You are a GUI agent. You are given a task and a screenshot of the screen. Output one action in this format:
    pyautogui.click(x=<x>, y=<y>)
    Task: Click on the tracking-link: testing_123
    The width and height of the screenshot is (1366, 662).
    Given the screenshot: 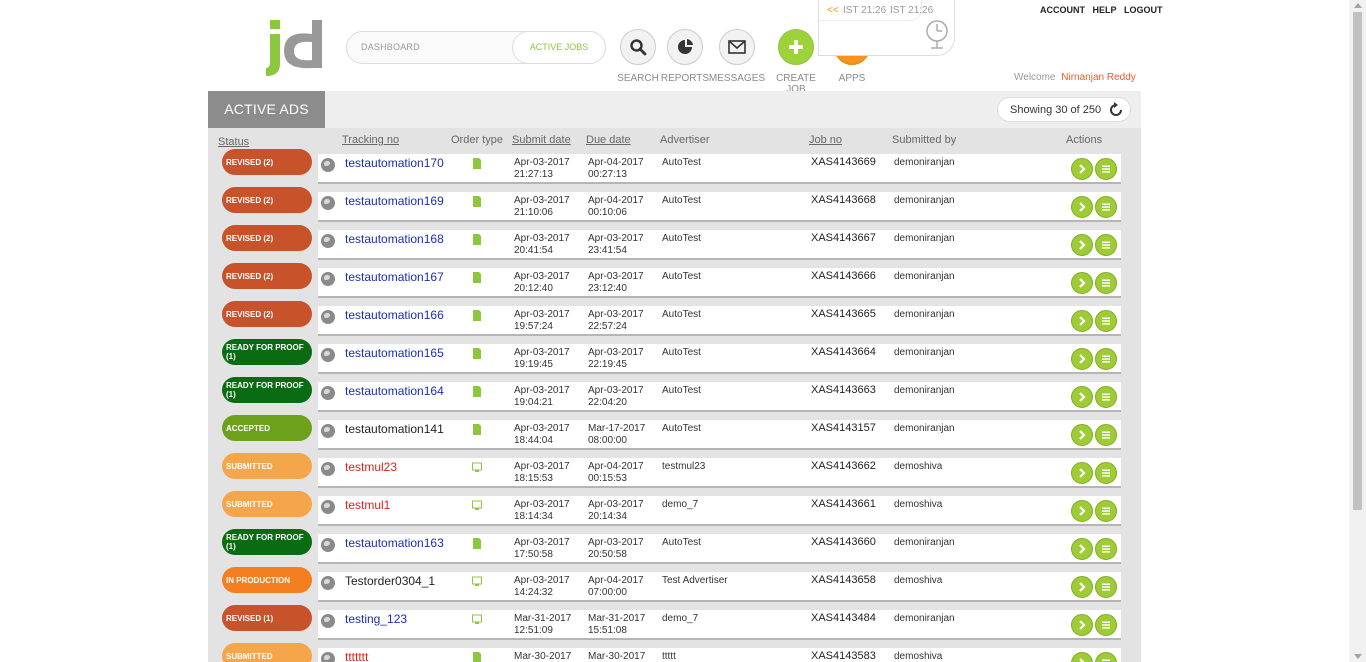 What is the action you would take?
    pyautogui.click(x=376, y=619)
    